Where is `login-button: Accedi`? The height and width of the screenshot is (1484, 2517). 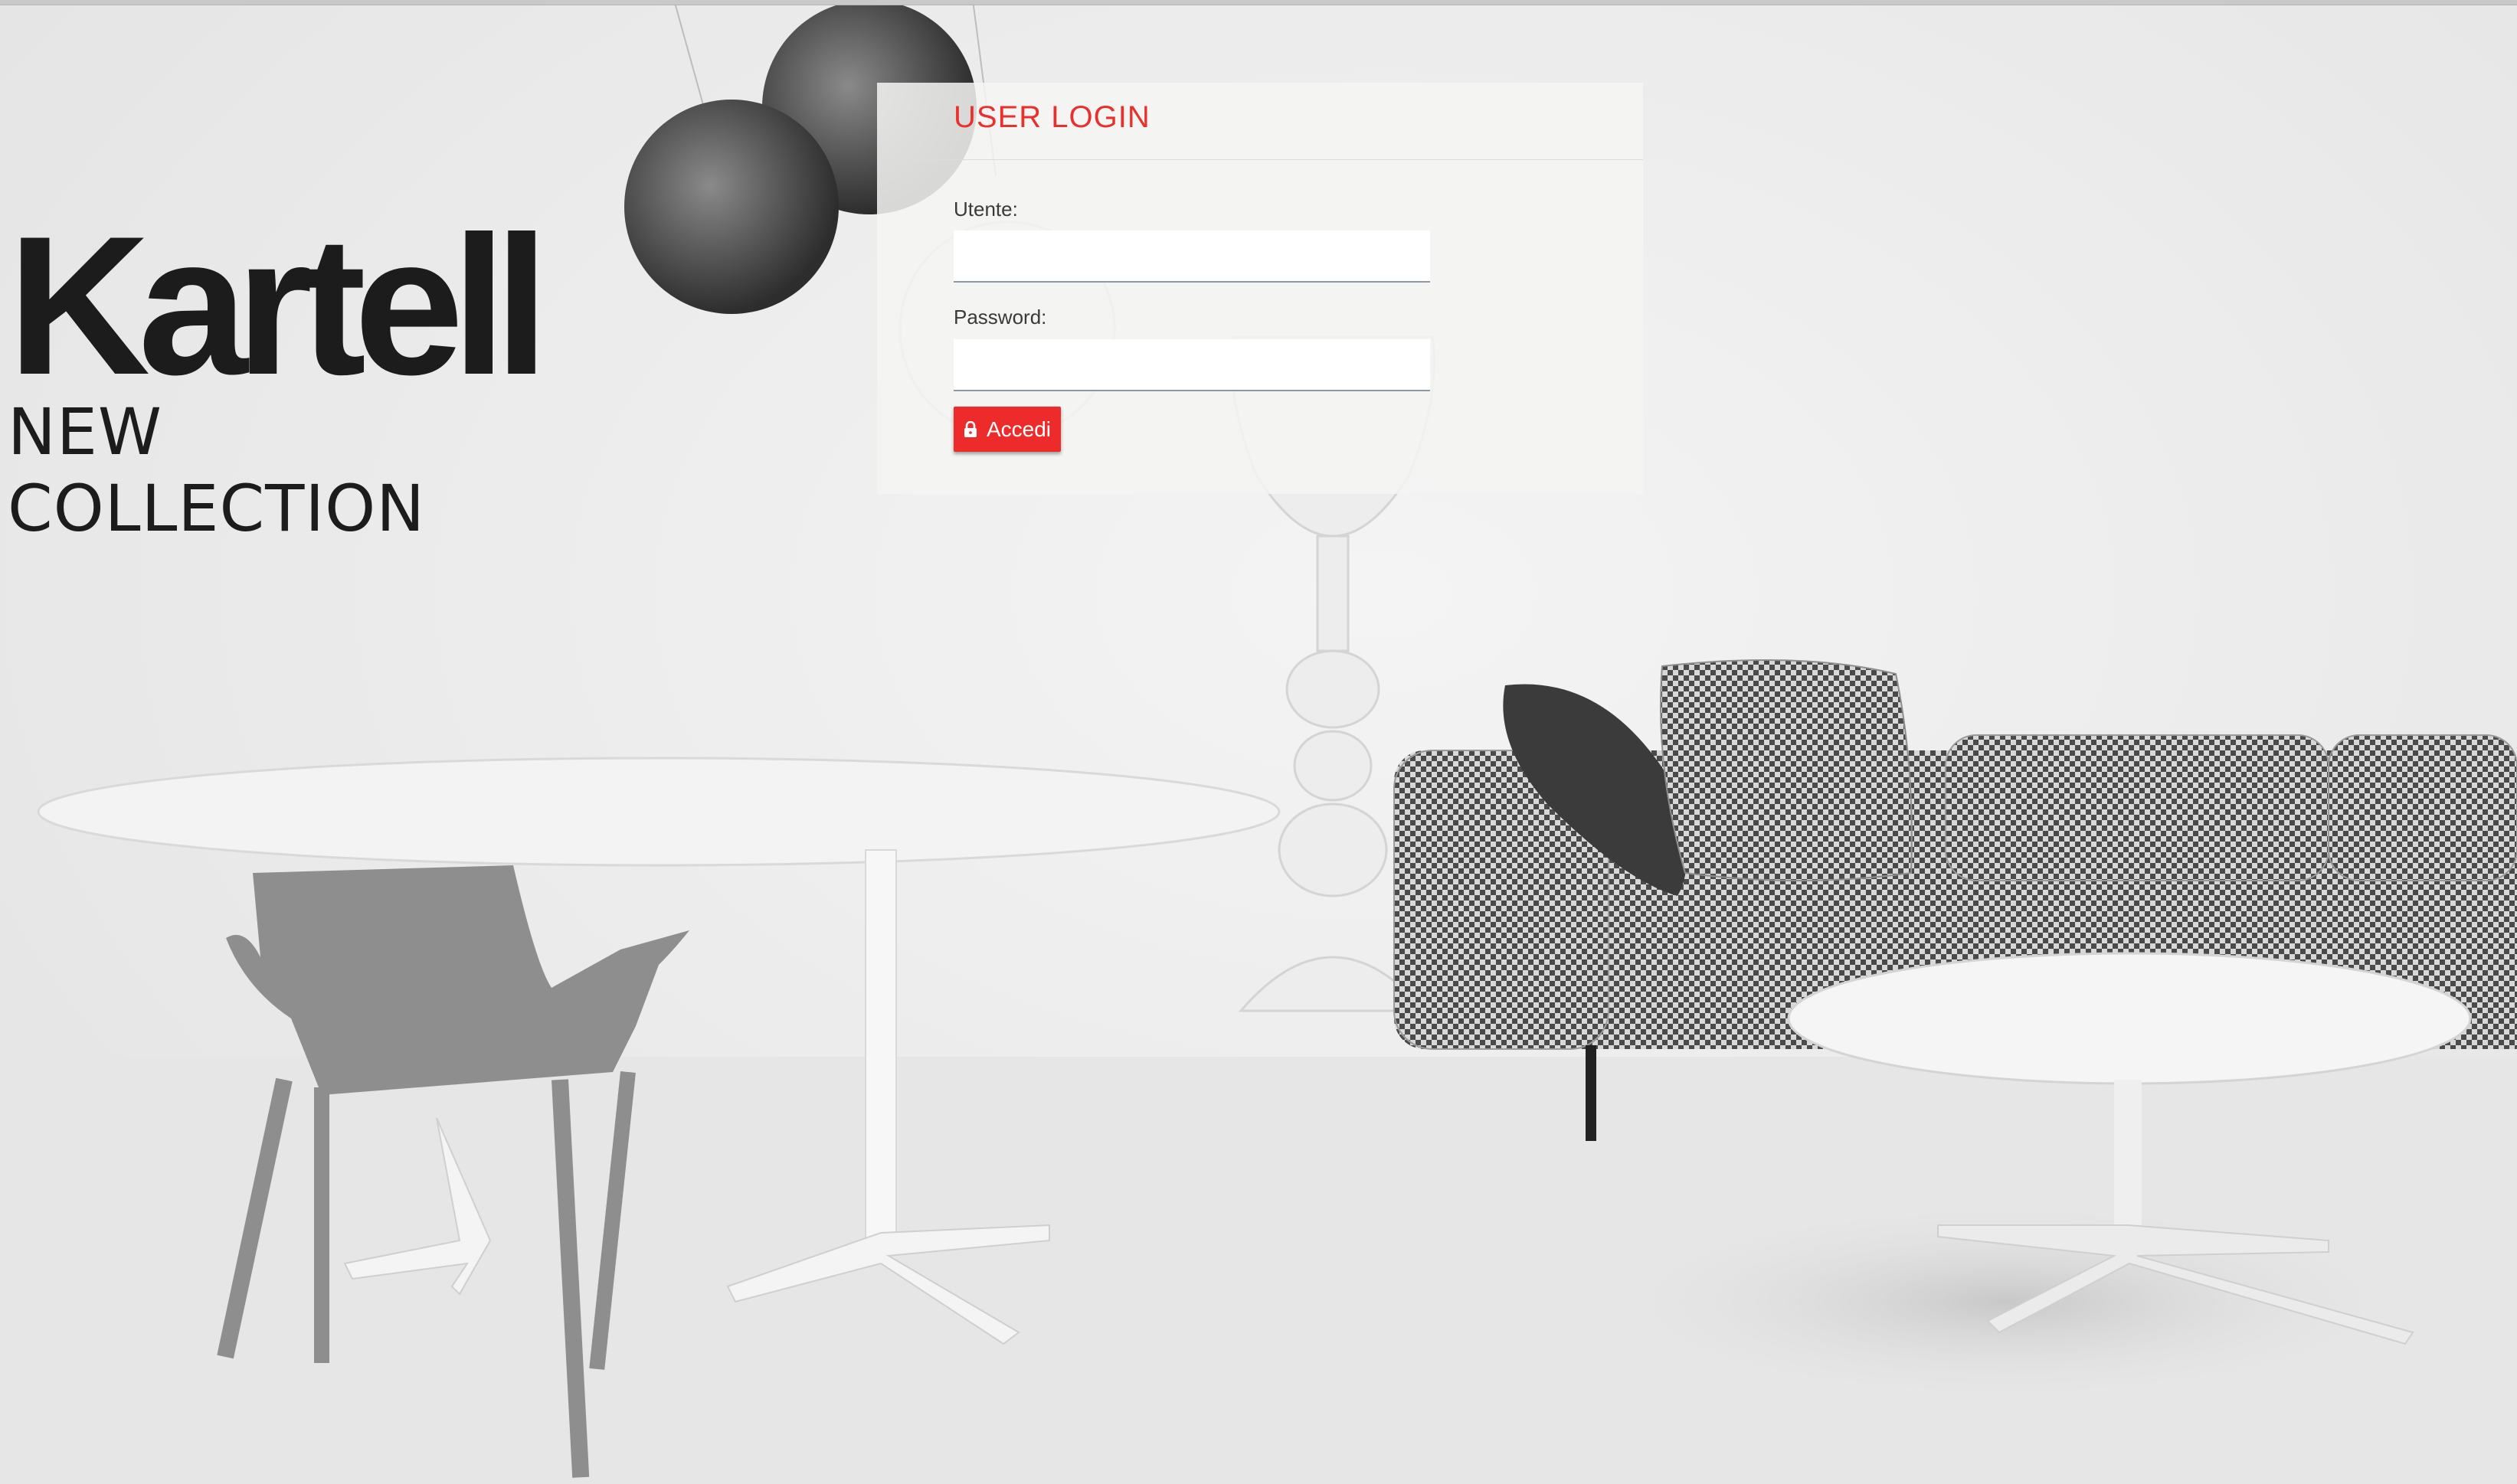
login-button: Accedi is located at coordinates (1007, 429).